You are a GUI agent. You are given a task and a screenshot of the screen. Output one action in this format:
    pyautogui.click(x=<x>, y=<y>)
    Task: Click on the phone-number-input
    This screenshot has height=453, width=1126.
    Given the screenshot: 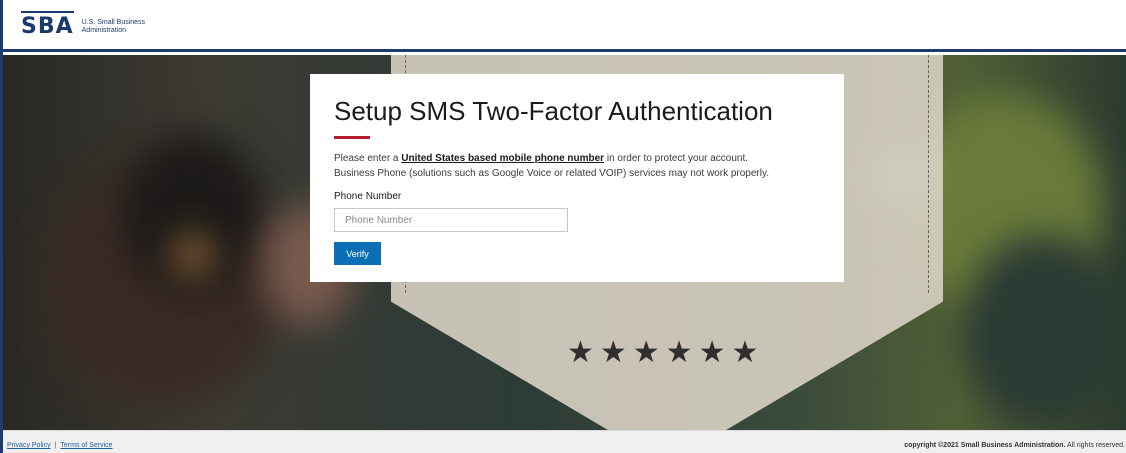 What is the action you would take?
    pyautogui.click(x=451, y=220)
    